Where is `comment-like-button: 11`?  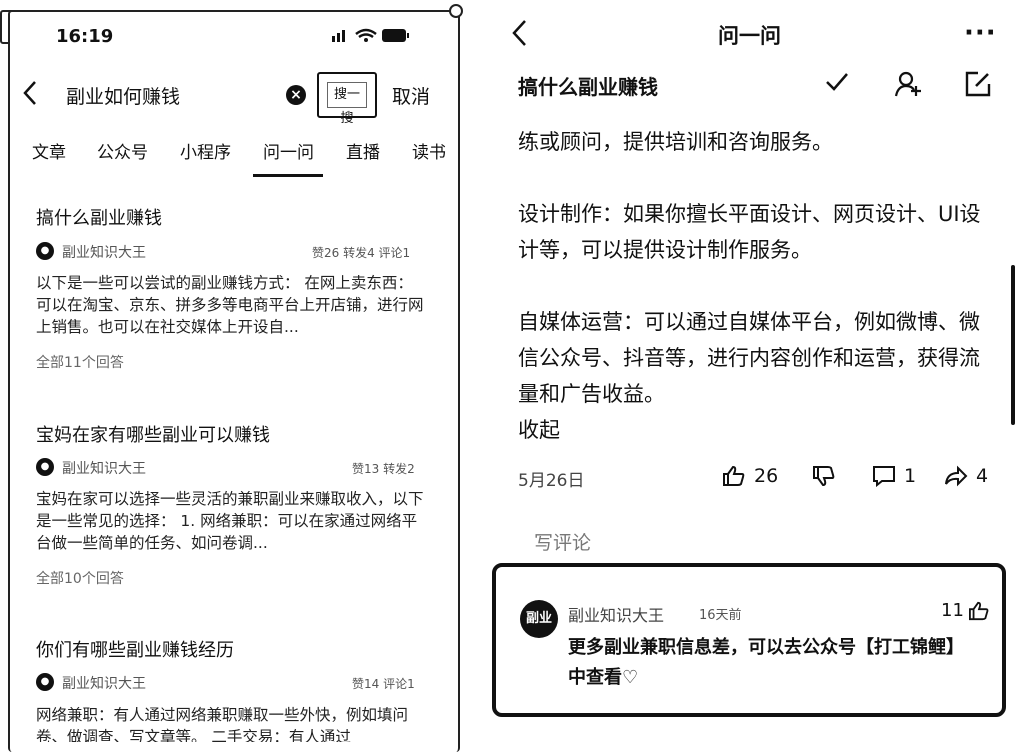 comment-like-button: 11 is located at coordinates (965, 610).